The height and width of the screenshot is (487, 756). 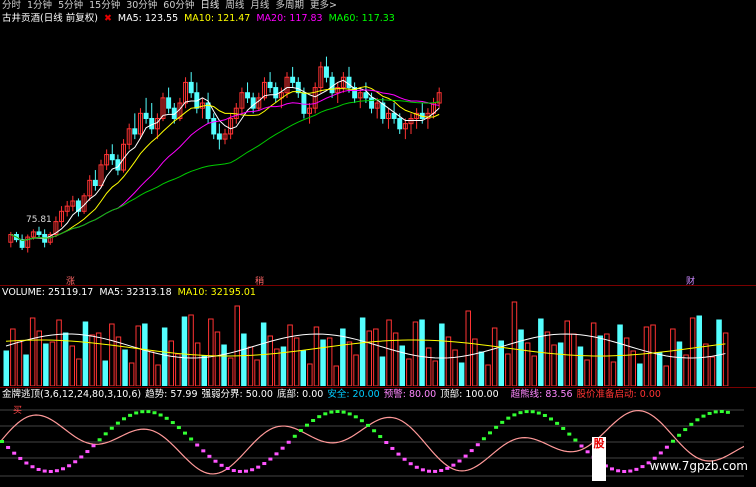 What do you see at coordinates (104, 6) in the screenshot?
I see `timeframe-tab-3: 15分钟` at bounding box center [104, 6].